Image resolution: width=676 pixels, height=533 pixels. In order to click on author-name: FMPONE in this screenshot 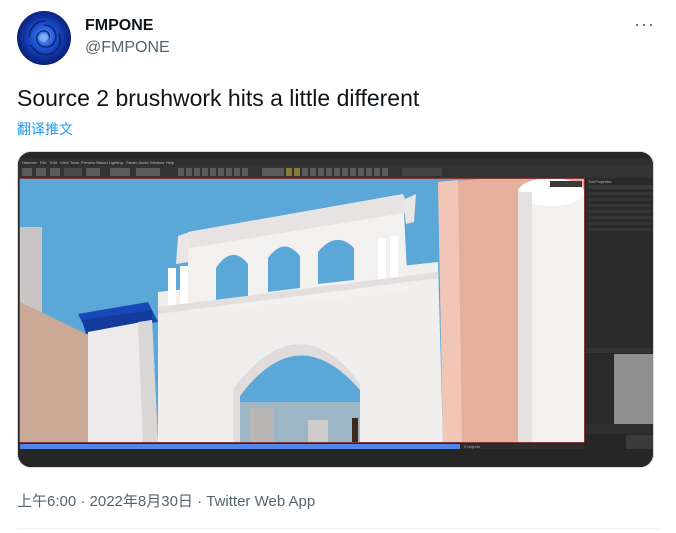, I will do `click(119, 26)`.